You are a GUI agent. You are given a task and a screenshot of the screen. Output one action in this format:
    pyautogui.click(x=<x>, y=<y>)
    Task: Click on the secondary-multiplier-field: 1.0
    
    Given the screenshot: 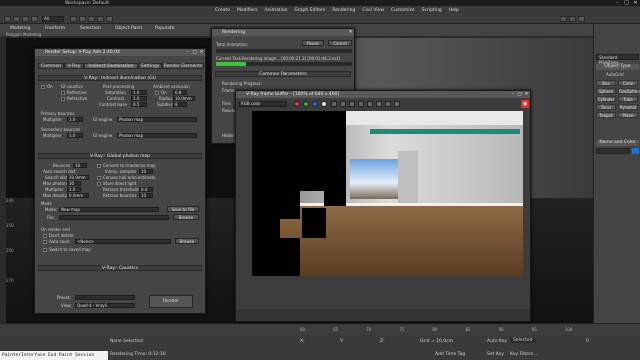 What is the action you would take?
    pyautogui.click(x=75, y=135)
    